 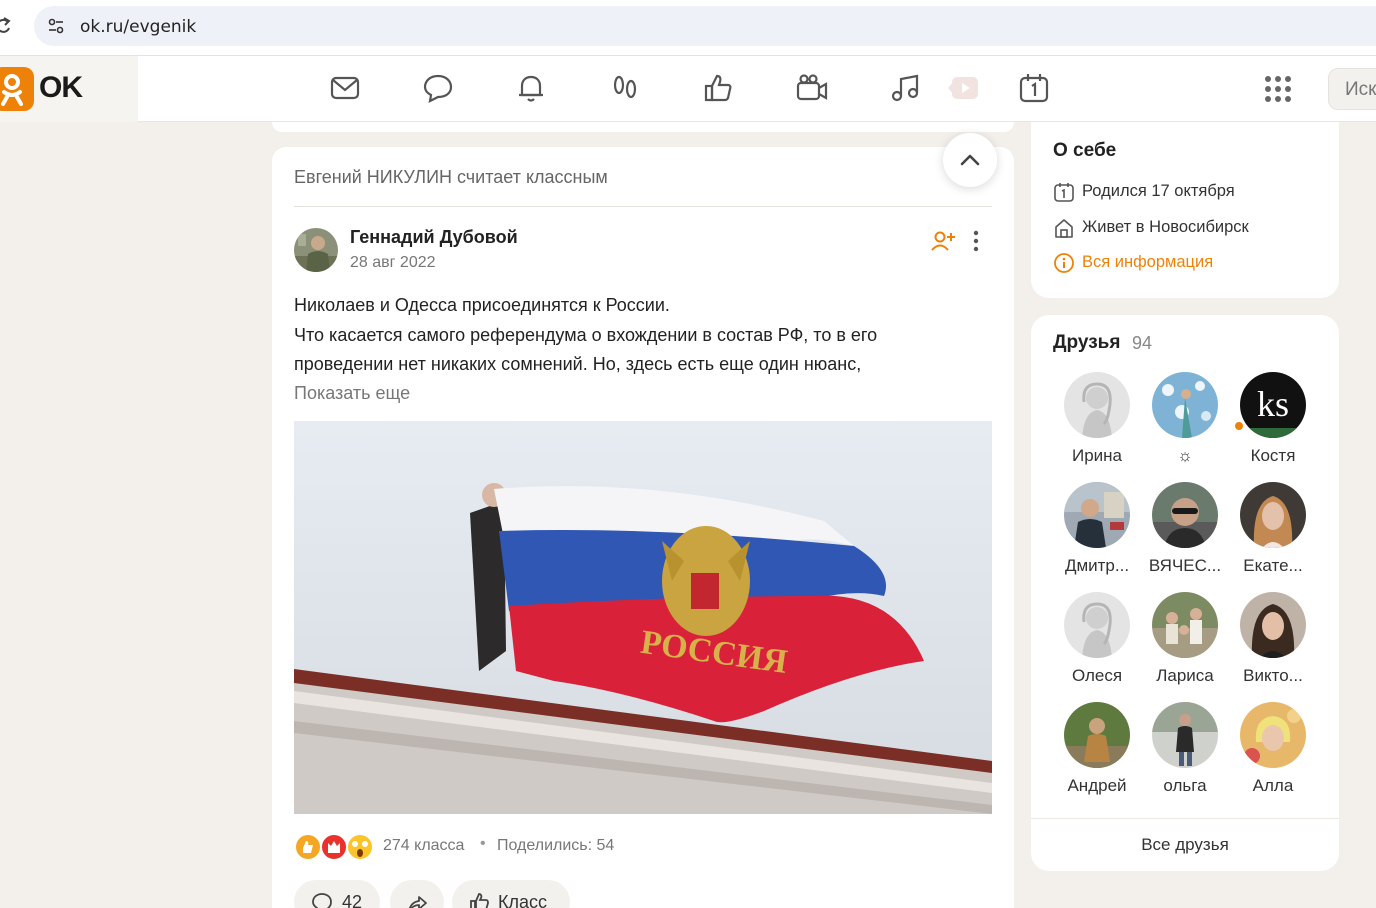 What do you see at coordinates (555, 846) in the screenshot?
I see `shares-count: Поделились: 54` at bounding box center [555, 846].